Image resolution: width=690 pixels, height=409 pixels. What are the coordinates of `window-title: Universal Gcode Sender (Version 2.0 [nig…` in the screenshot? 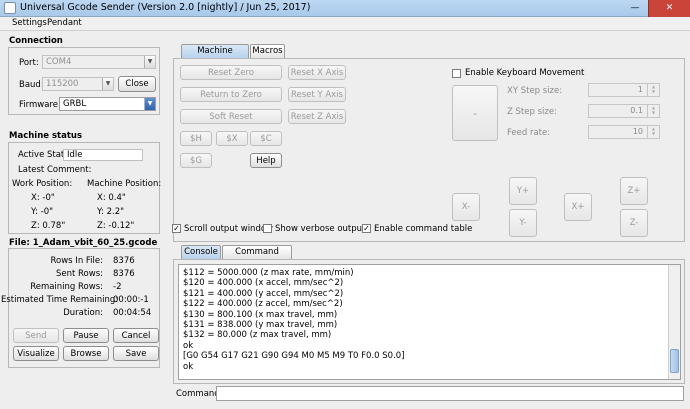 It's located at (165, 7).